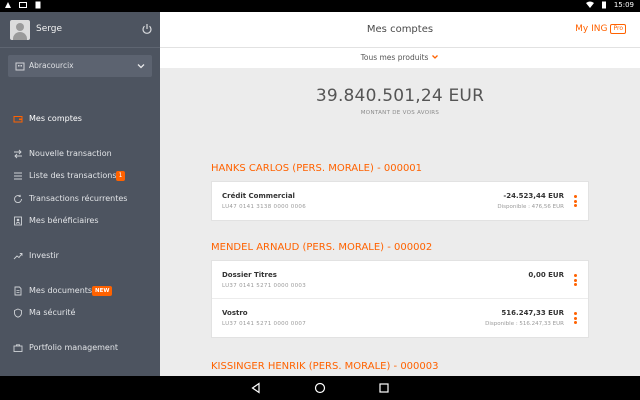 The height and width of the screenshot is (400, 640). I want to click on transactions-count-badge: 1, so click(120, 176).